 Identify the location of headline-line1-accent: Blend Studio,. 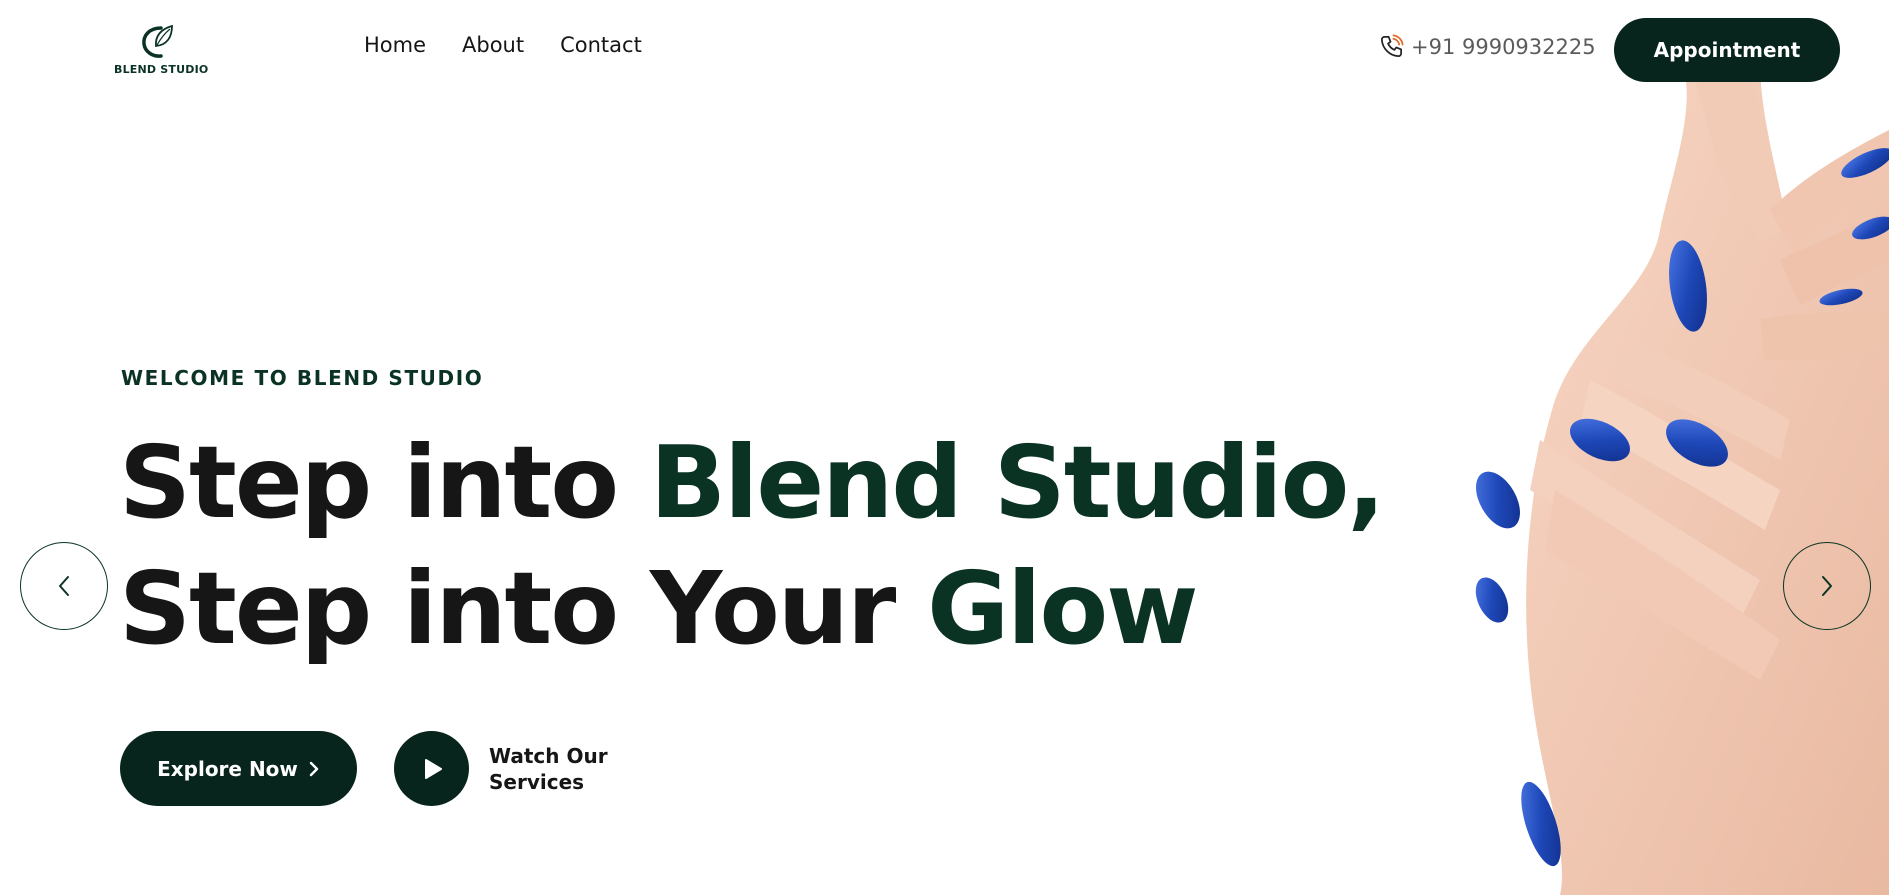
(1017, 482).